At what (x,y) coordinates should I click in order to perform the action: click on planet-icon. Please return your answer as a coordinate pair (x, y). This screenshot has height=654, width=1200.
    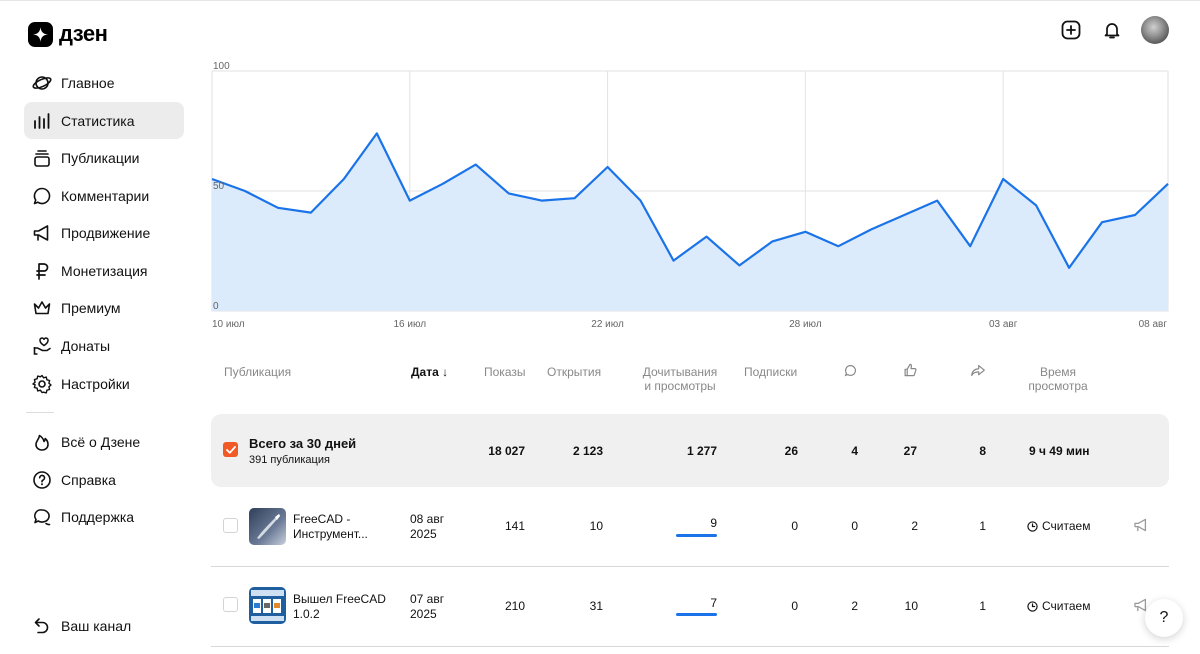
    Looking at the image, I should click on (42, 82).